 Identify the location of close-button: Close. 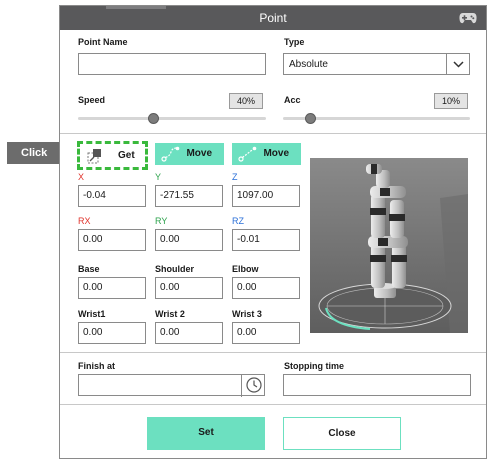
(342, 433).